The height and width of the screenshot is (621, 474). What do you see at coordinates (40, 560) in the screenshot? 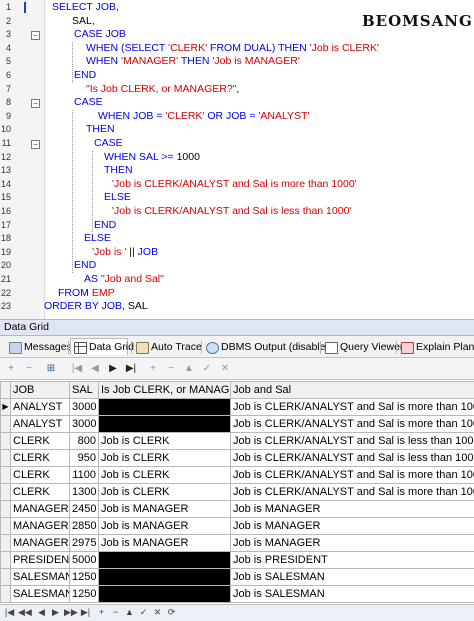
I see `cell-job: PRESIDENT` at bounding box center [40, 560].